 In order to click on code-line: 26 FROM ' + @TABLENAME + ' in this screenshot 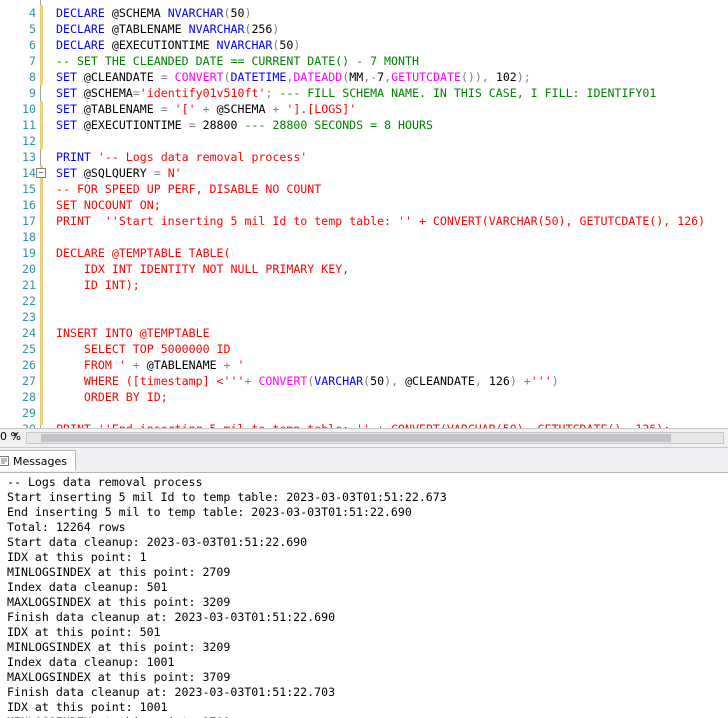, I will do `click(364, 365)`.